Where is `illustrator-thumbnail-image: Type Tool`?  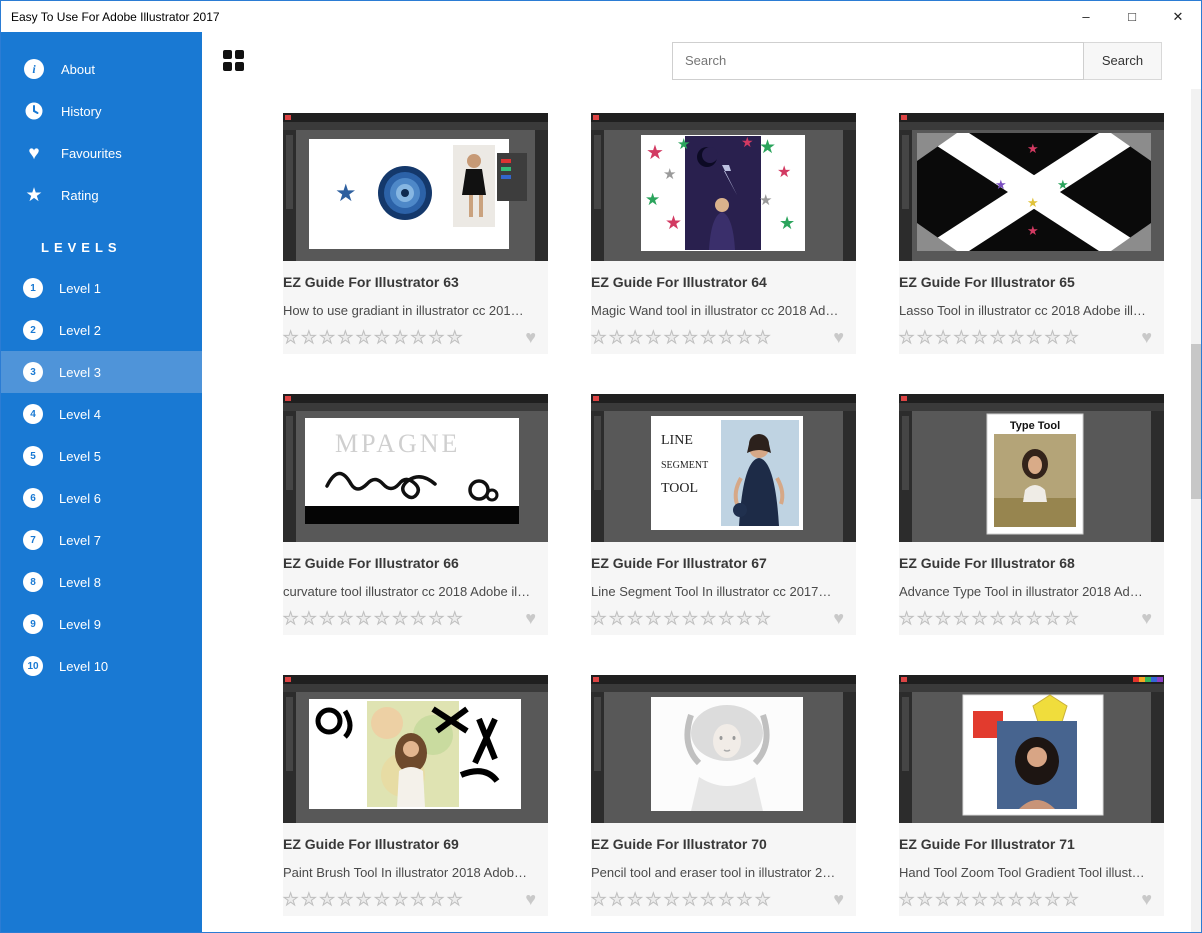 illustrator-thumbnail-image: Type Tool is located at coordinates (1031, 468).